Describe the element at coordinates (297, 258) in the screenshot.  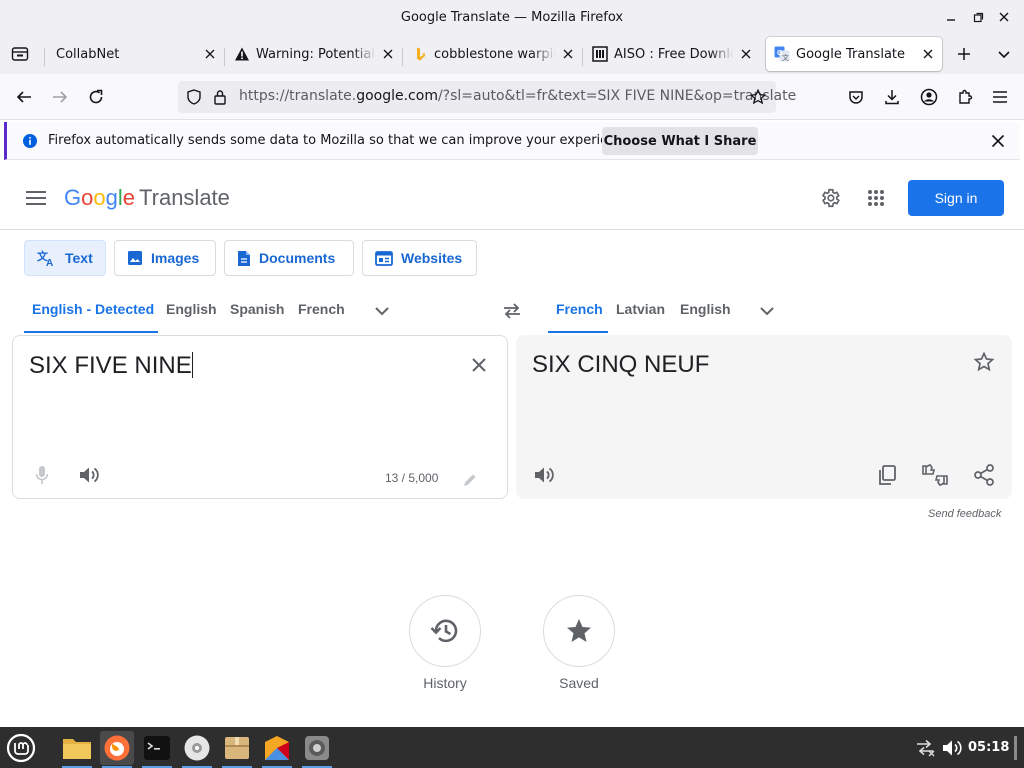
I see `mode-label: Documents` at that location.